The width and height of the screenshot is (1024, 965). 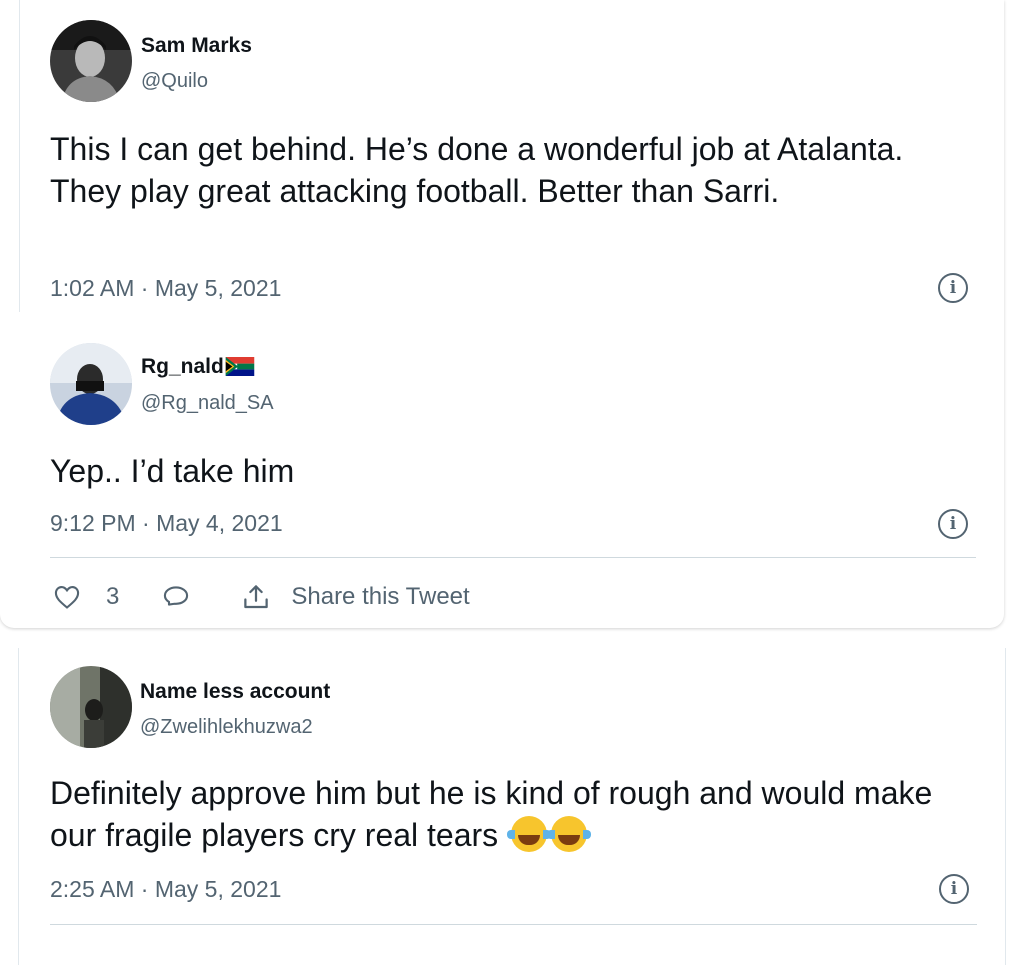 What do you see at coordinates (172, 471) in the screenshot?
I see `tweet-text: Yep.. I’d take him` at bounding box center [172, 471].